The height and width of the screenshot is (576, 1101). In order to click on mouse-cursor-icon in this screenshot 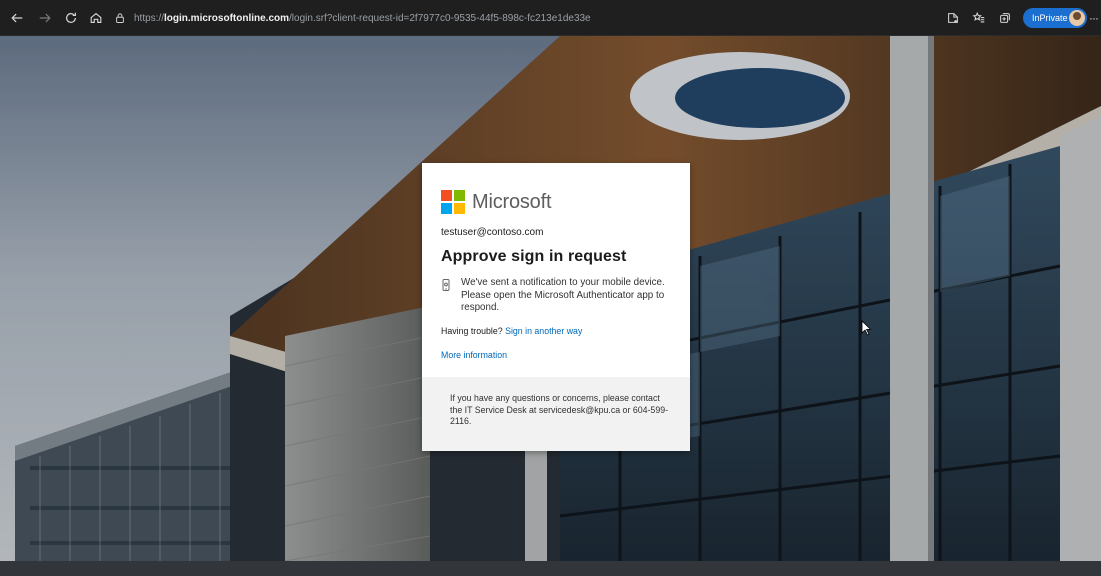, I will do `click(866, 328)`.